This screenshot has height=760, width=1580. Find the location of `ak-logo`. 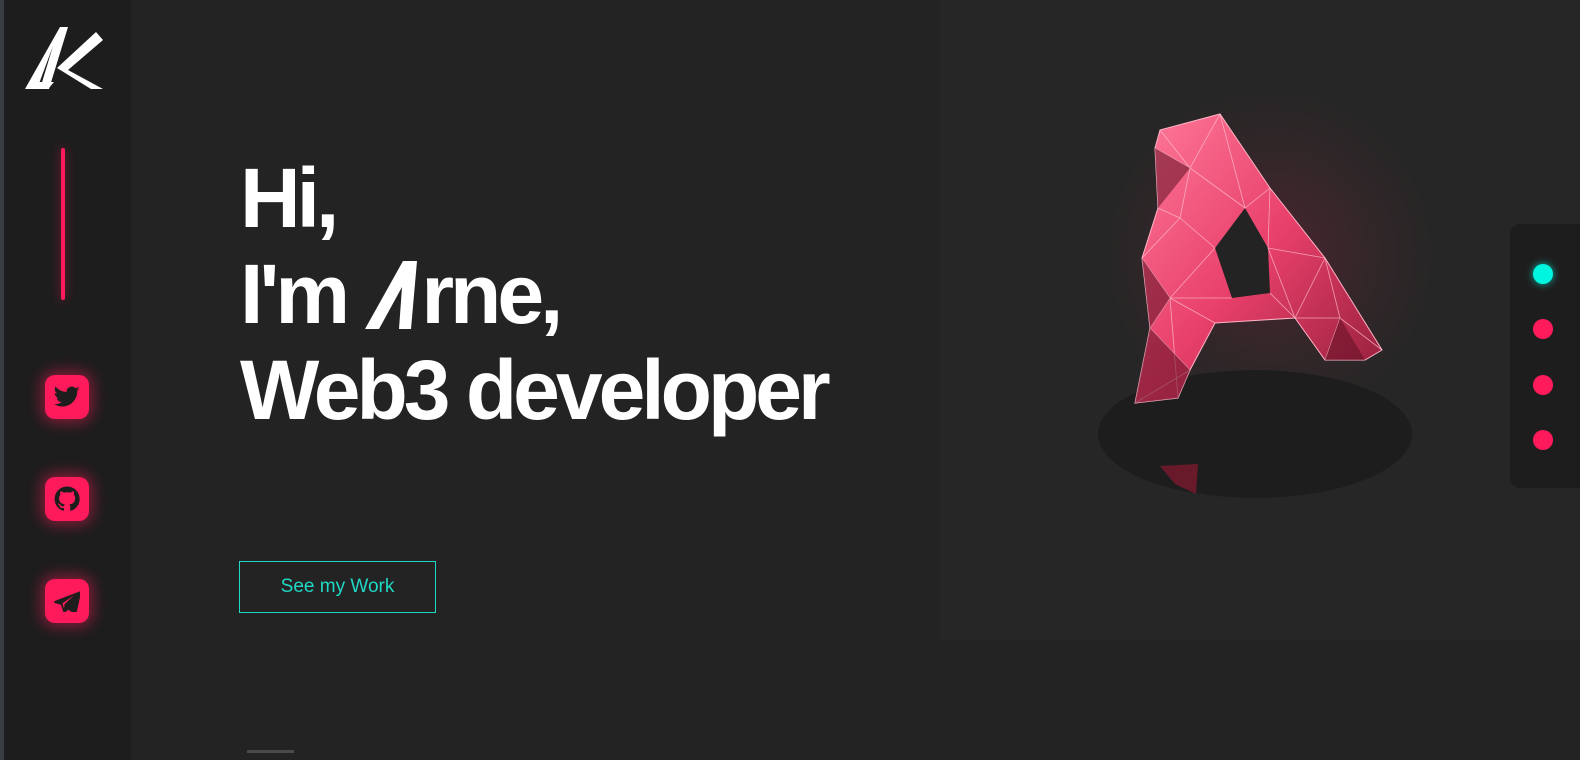

ak-logo is located at coordinates (66, 58).